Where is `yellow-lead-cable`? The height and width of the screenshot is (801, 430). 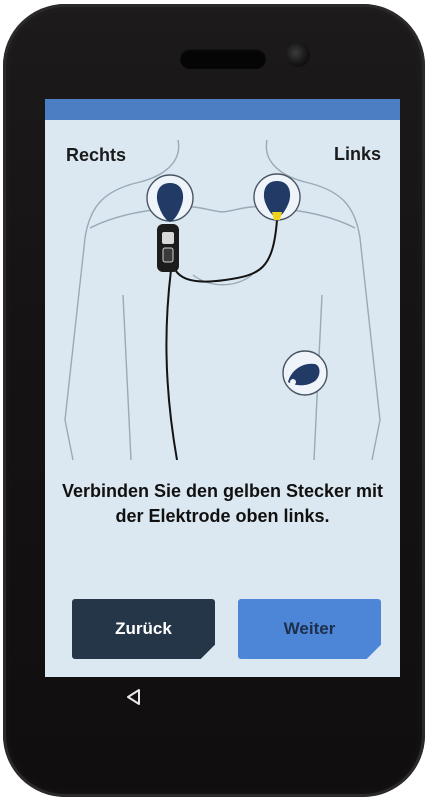 yellow-lead-cable is located at coordinates (224, 251).